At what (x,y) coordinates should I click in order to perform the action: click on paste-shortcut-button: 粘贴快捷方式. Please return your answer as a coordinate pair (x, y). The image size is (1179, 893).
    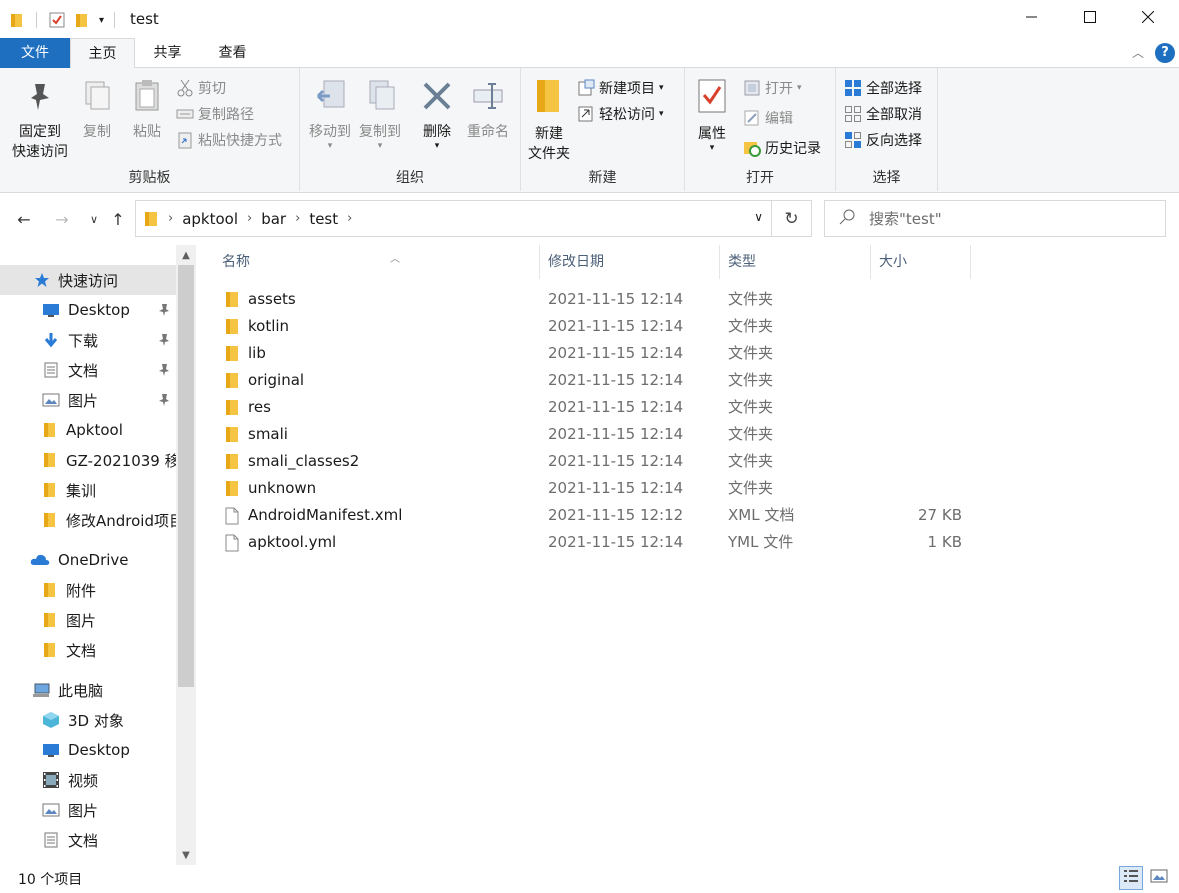
    Looking at the image, I should click on (229, 140).